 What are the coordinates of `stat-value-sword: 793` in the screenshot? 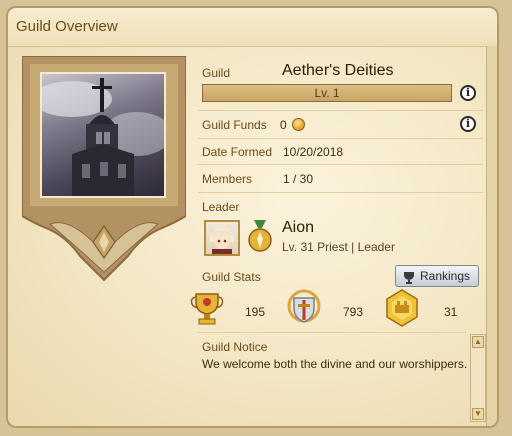 It's located at (353, 312).